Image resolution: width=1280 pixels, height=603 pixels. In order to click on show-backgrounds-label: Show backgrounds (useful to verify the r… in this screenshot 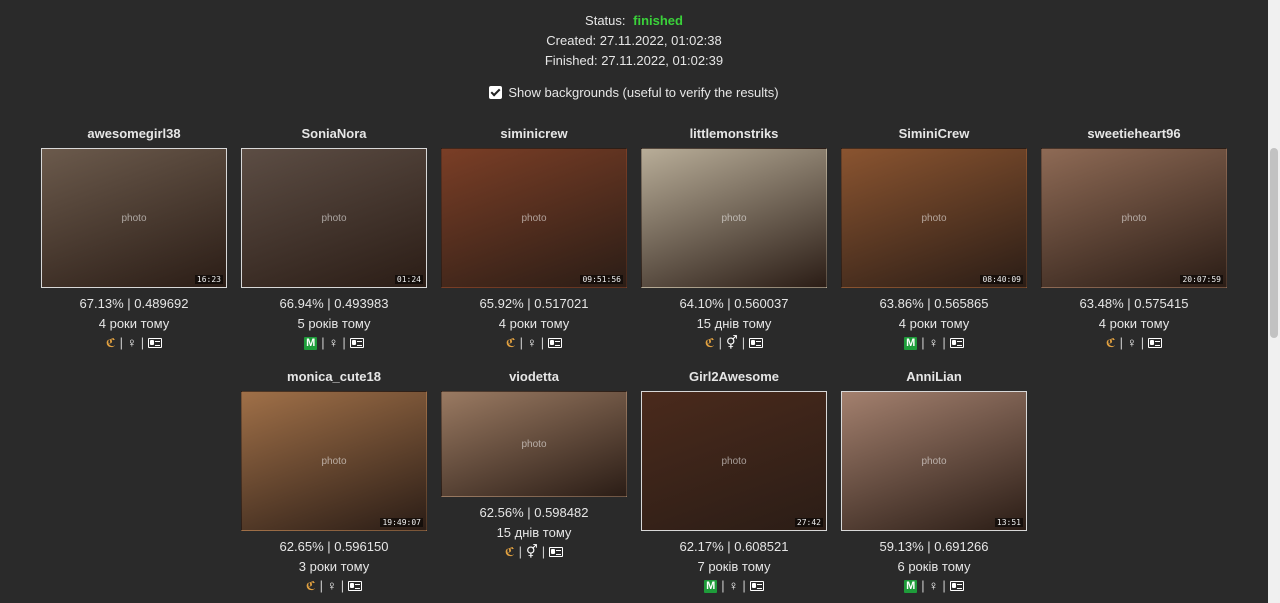, I will do `click(643, 92)`.